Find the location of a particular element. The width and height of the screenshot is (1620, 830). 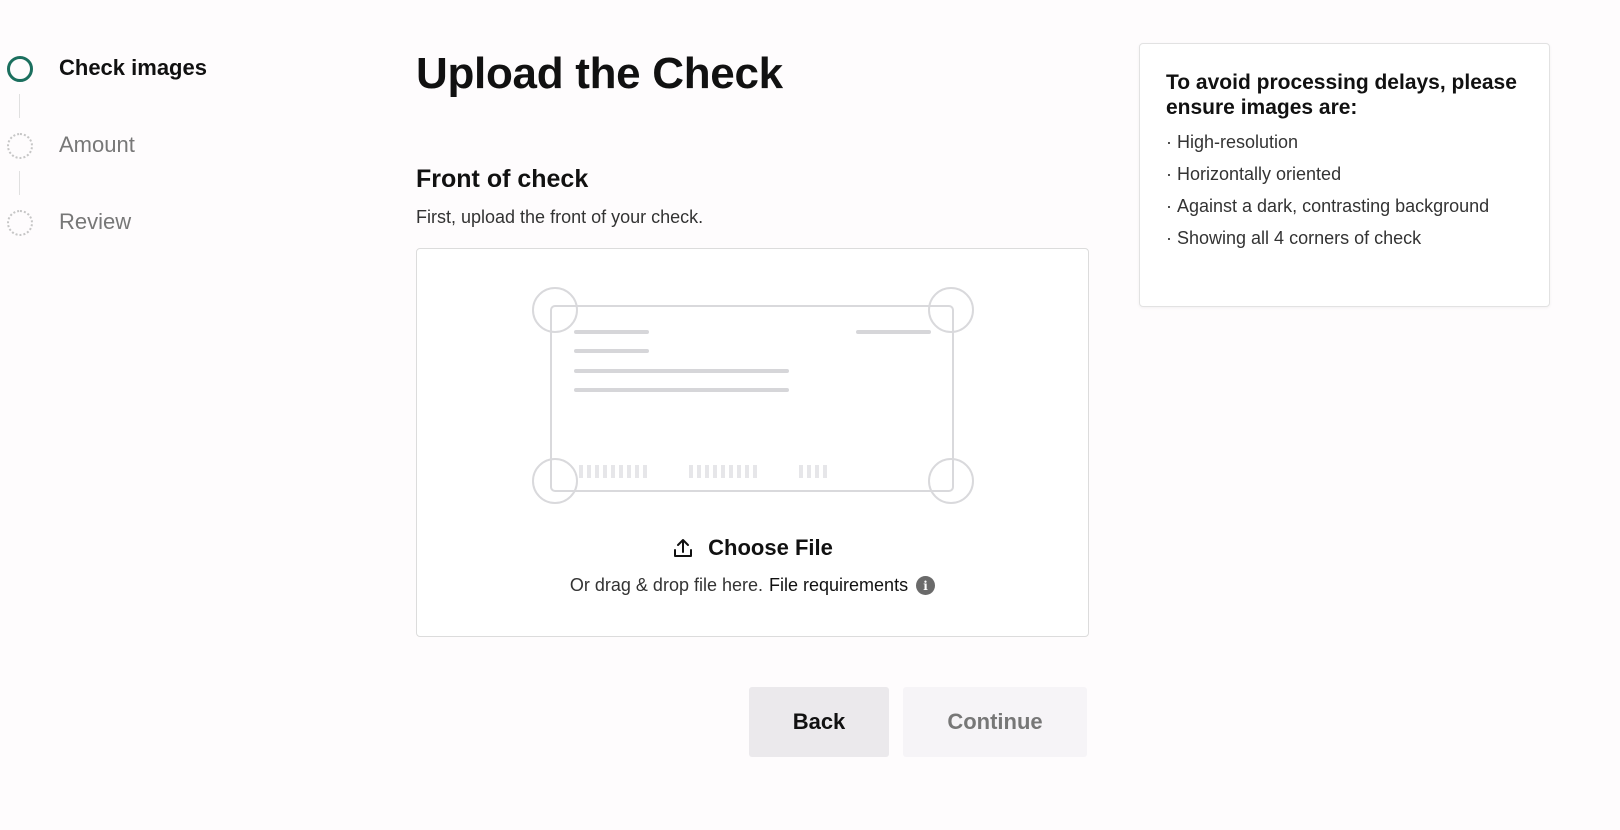

progress-stepper: Check images Amount Review is located at coordinates (130, 167).